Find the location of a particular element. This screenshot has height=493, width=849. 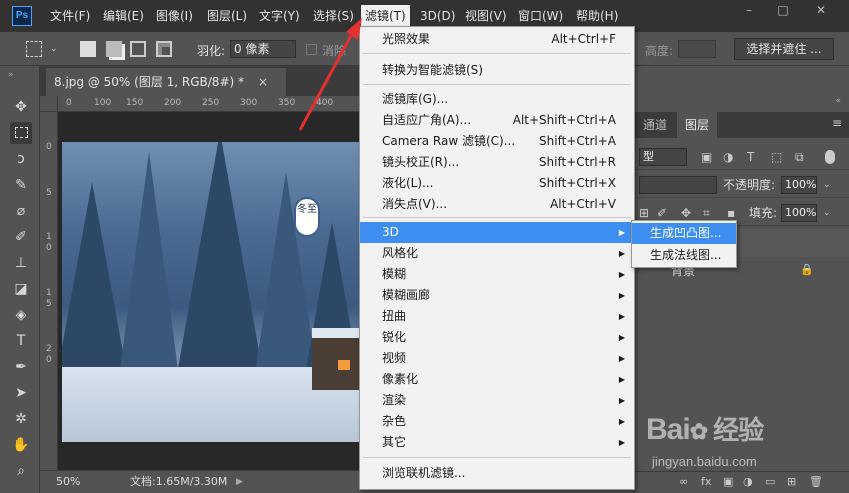

hand-tool-icon: ✋ is located at coordinates (21, 445).